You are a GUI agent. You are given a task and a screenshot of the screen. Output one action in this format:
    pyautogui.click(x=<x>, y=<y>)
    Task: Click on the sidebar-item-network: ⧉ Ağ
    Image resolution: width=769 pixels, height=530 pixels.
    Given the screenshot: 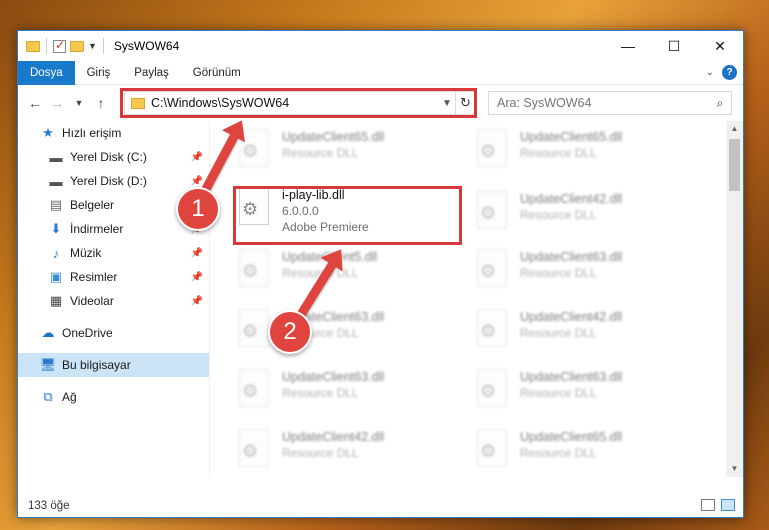 What is the action you would take?
    pyautogui.click(x=113, y=397)
    